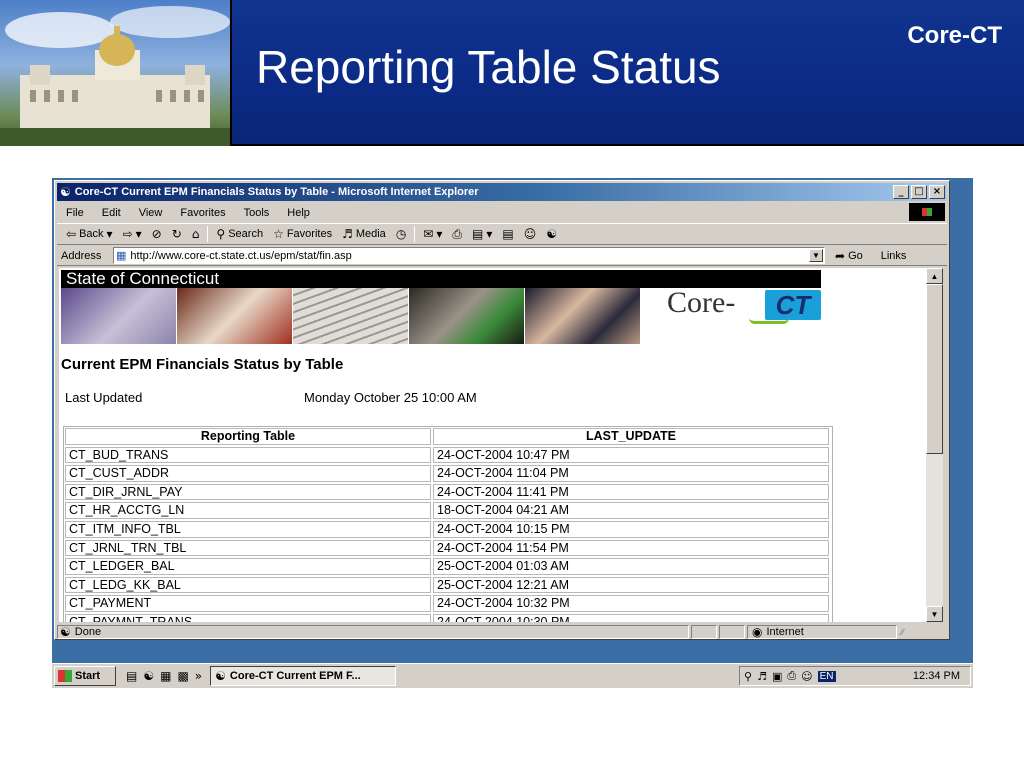  Describe the element at coordinates (582, 316) in the screenshot. I see `photo-team` at that location.